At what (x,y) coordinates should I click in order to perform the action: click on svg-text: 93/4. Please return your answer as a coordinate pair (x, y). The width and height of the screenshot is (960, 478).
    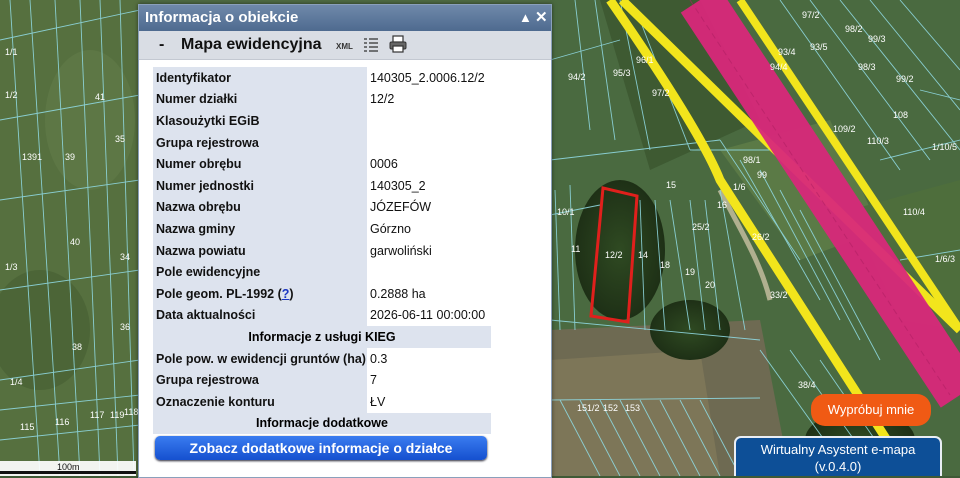
    Looking at the image, I should click on (787, 52).